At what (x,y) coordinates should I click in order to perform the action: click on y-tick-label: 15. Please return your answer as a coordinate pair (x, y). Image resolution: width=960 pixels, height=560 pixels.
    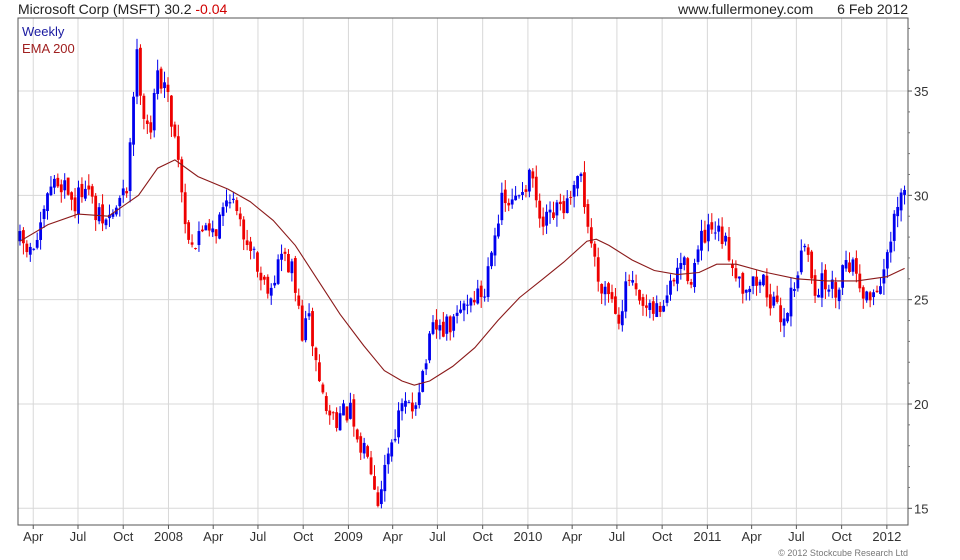
    Looking at the image, I should click on (921, 508).